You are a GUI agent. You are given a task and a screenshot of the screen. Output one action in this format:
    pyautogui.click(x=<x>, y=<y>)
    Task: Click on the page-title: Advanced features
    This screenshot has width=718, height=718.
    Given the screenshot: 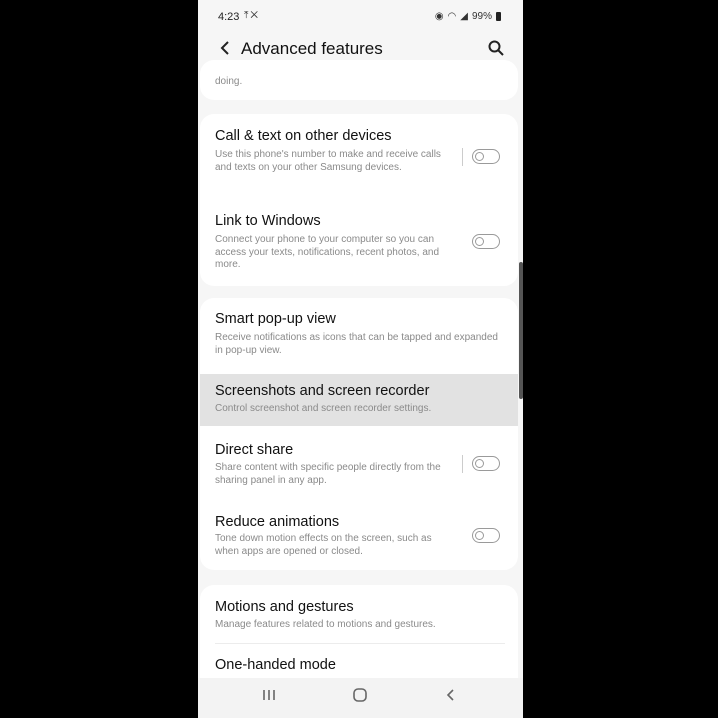 What is the action you would take?
    pyautogui.click(x=312, y=48)
    